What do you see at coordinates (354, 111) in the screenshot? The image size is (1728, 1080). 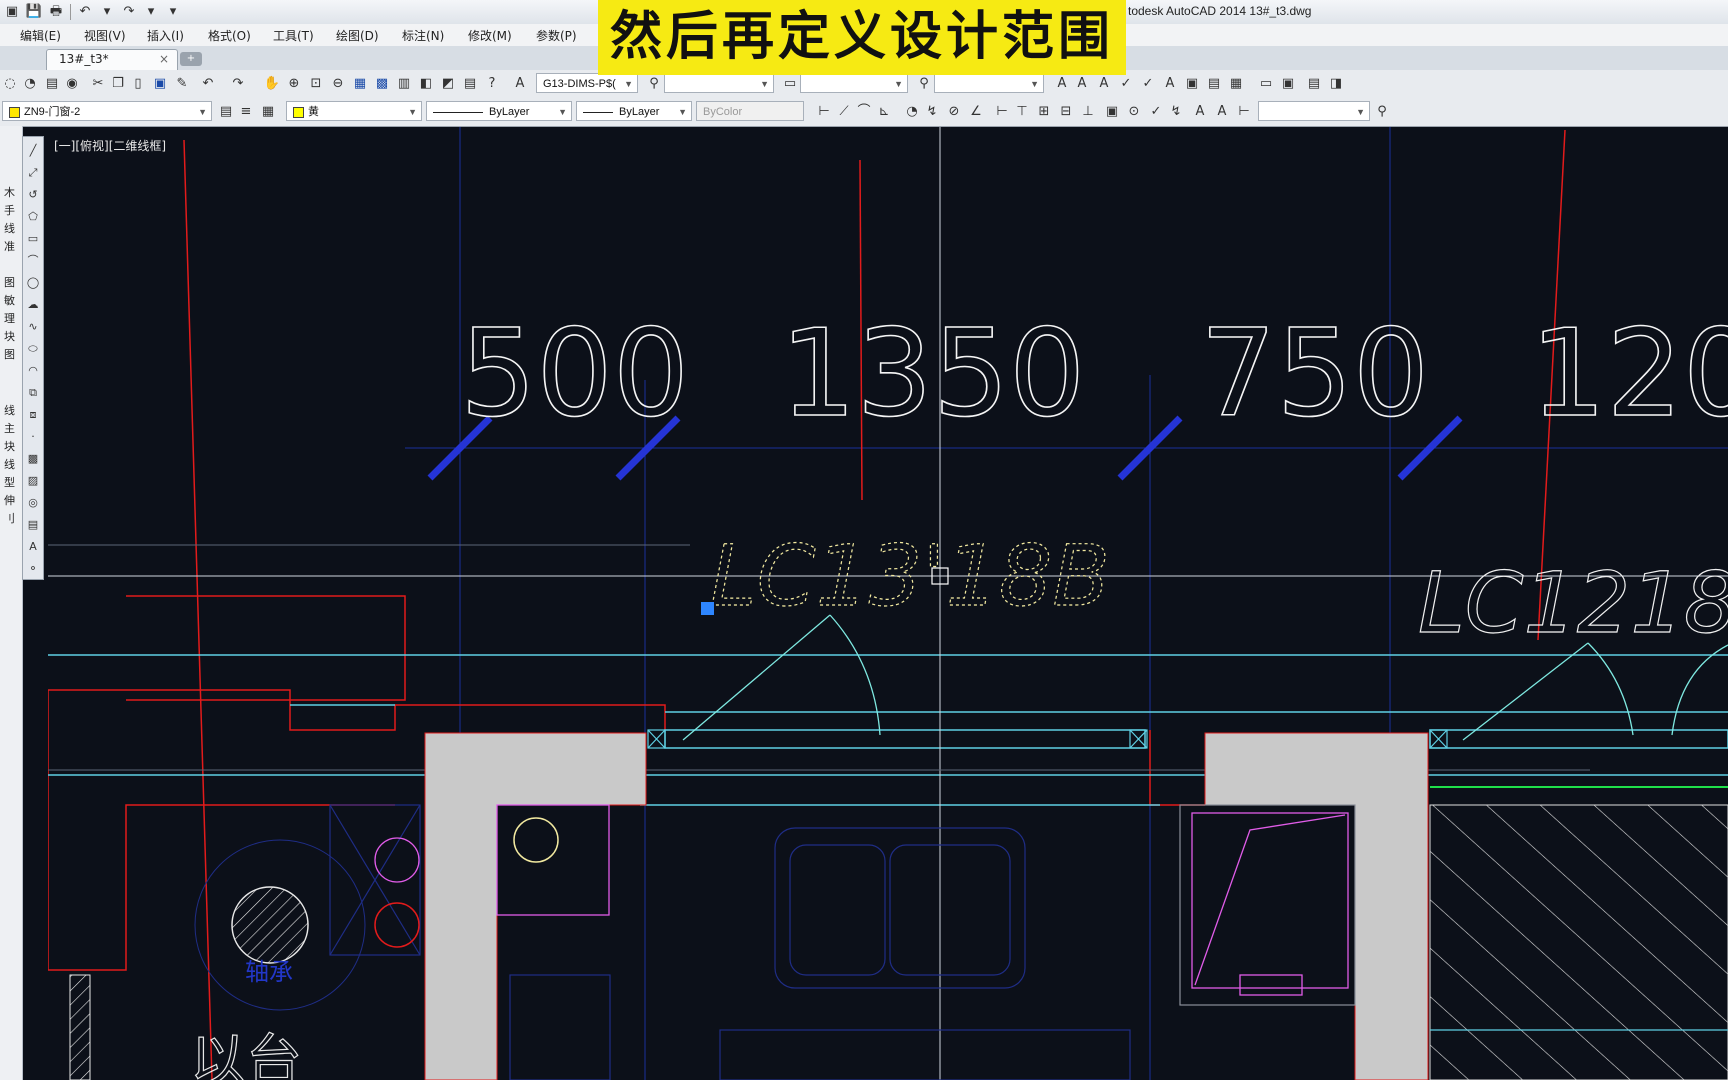 I see `color-select: 黄 ▼` at bounding box center [354, 111].